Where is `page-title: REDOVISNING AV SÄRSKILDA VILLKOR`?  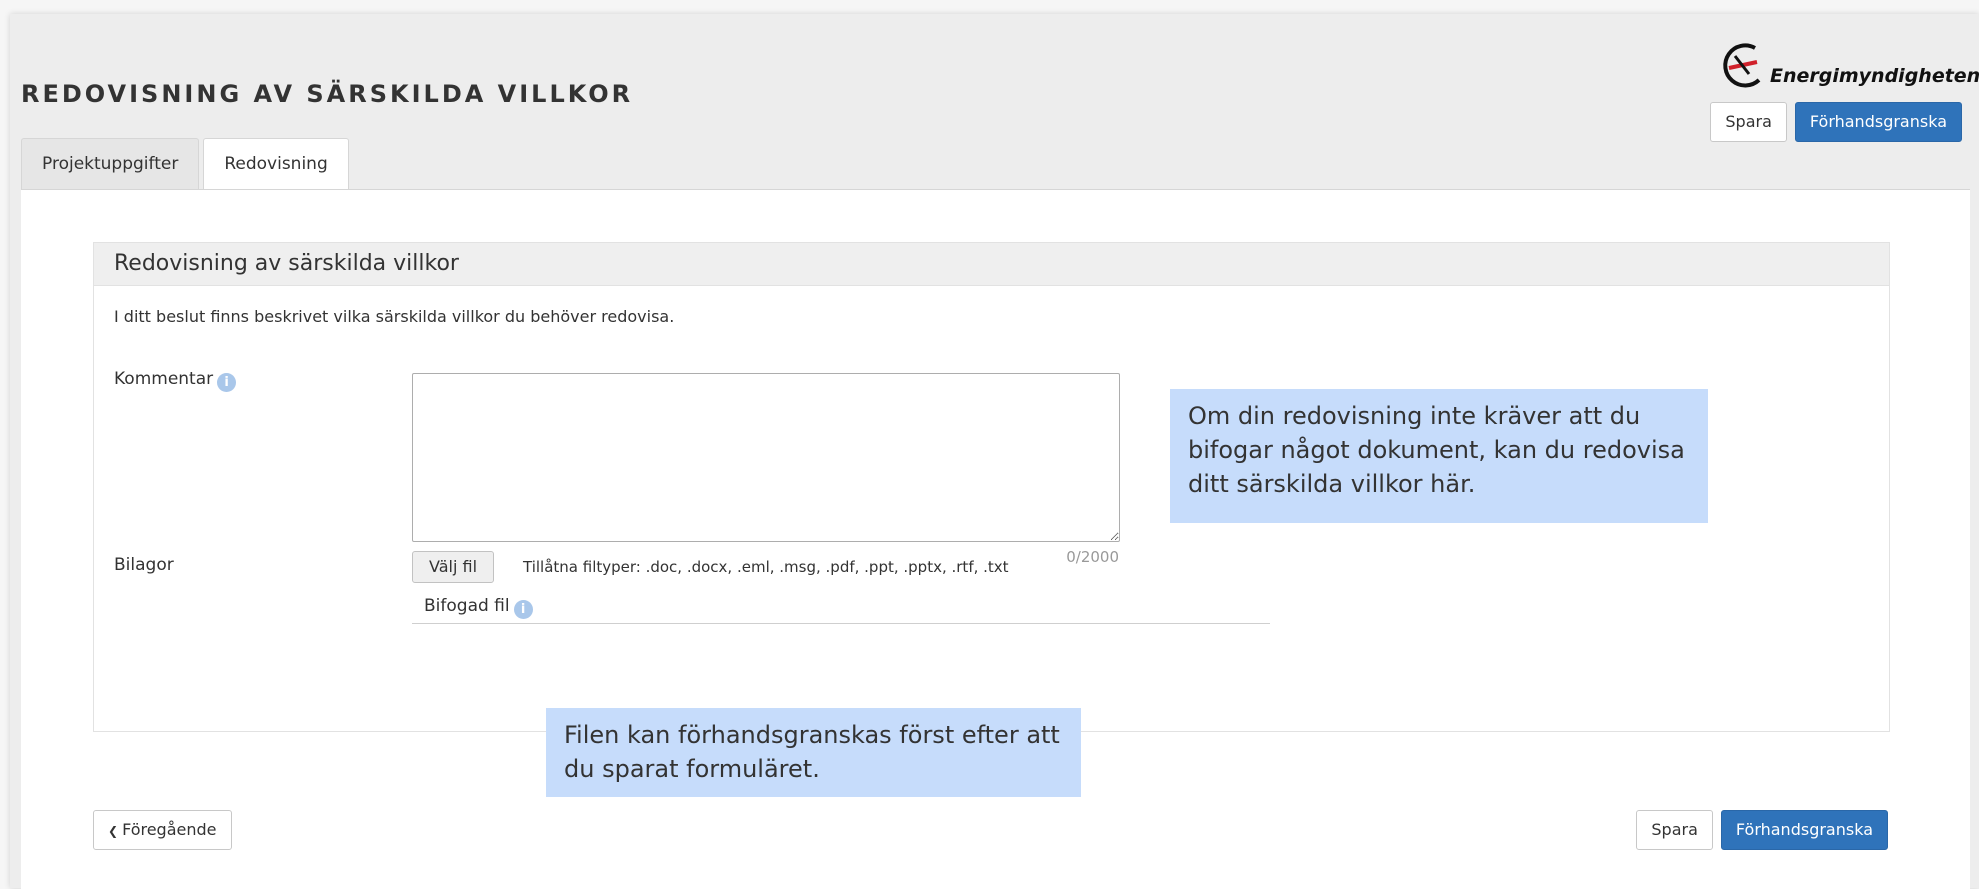 page-title: REDOVISNING AV SÄRSKILDA VILLKOR is located at coordinates (327, 94).